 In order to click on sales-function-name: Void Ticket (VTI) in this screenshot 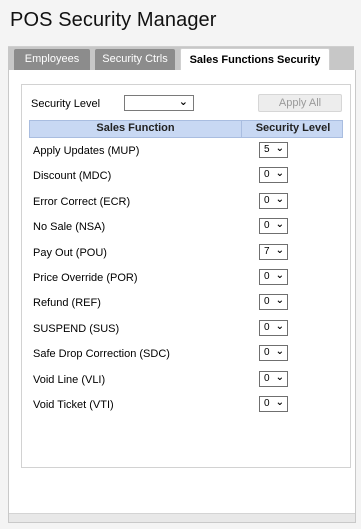, I will do `click(73, 404)`.